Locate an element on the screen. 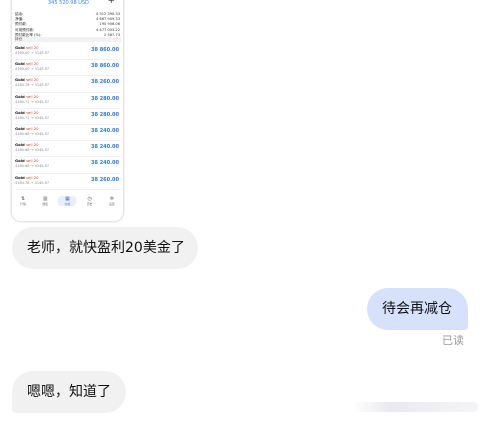 This screenshot has width=482, height=425. read-receipt: 已读 is located at coordinates (453, 340).